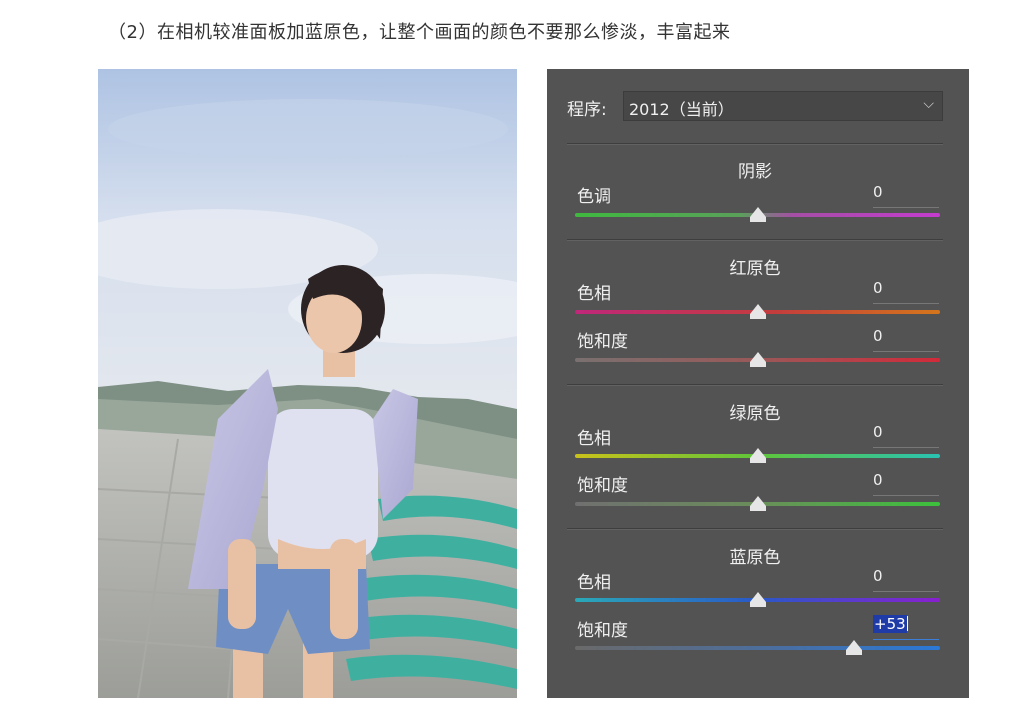 The height and width of the screenshot is (714, 1024). What do you see at coordinates (906, 195) in the screenshot?
I see `shadows-tint-value: 0` at bounding box center [906, 195].